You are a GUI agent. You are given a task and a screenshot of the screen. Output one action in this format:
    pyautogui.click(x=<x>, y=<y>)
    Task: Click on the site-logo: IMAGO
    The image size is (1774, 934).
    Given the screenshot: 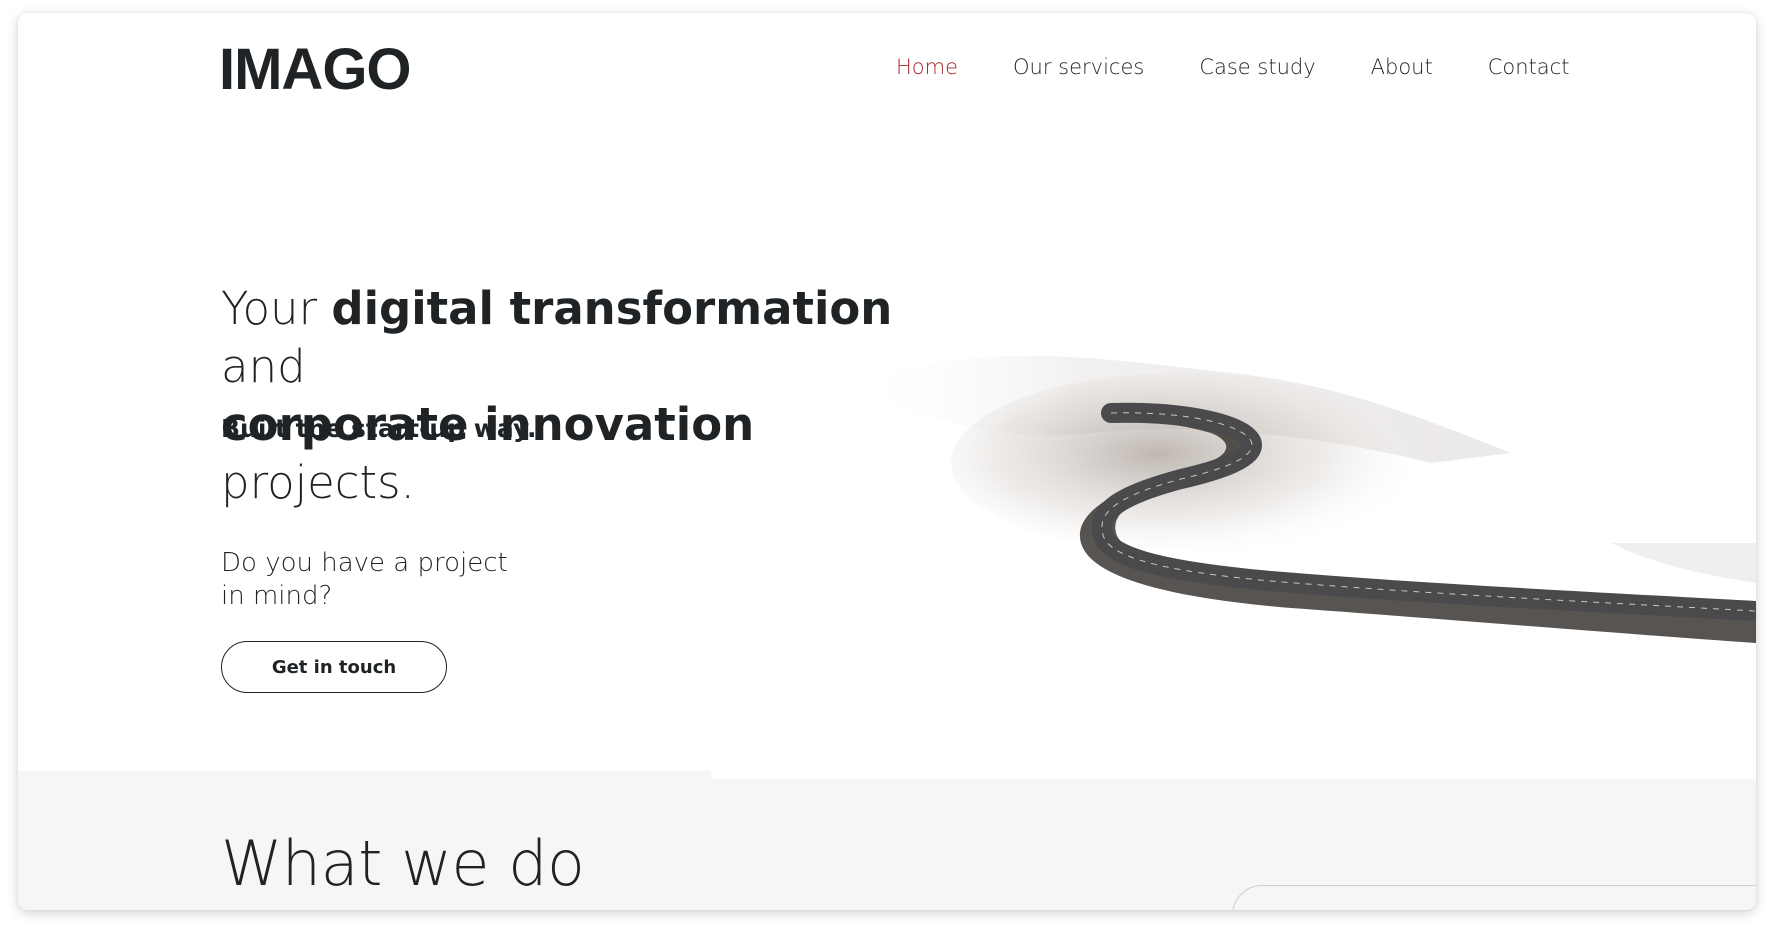 What is the action you would take?
    pyautogui.click(x=315, y=70)
    